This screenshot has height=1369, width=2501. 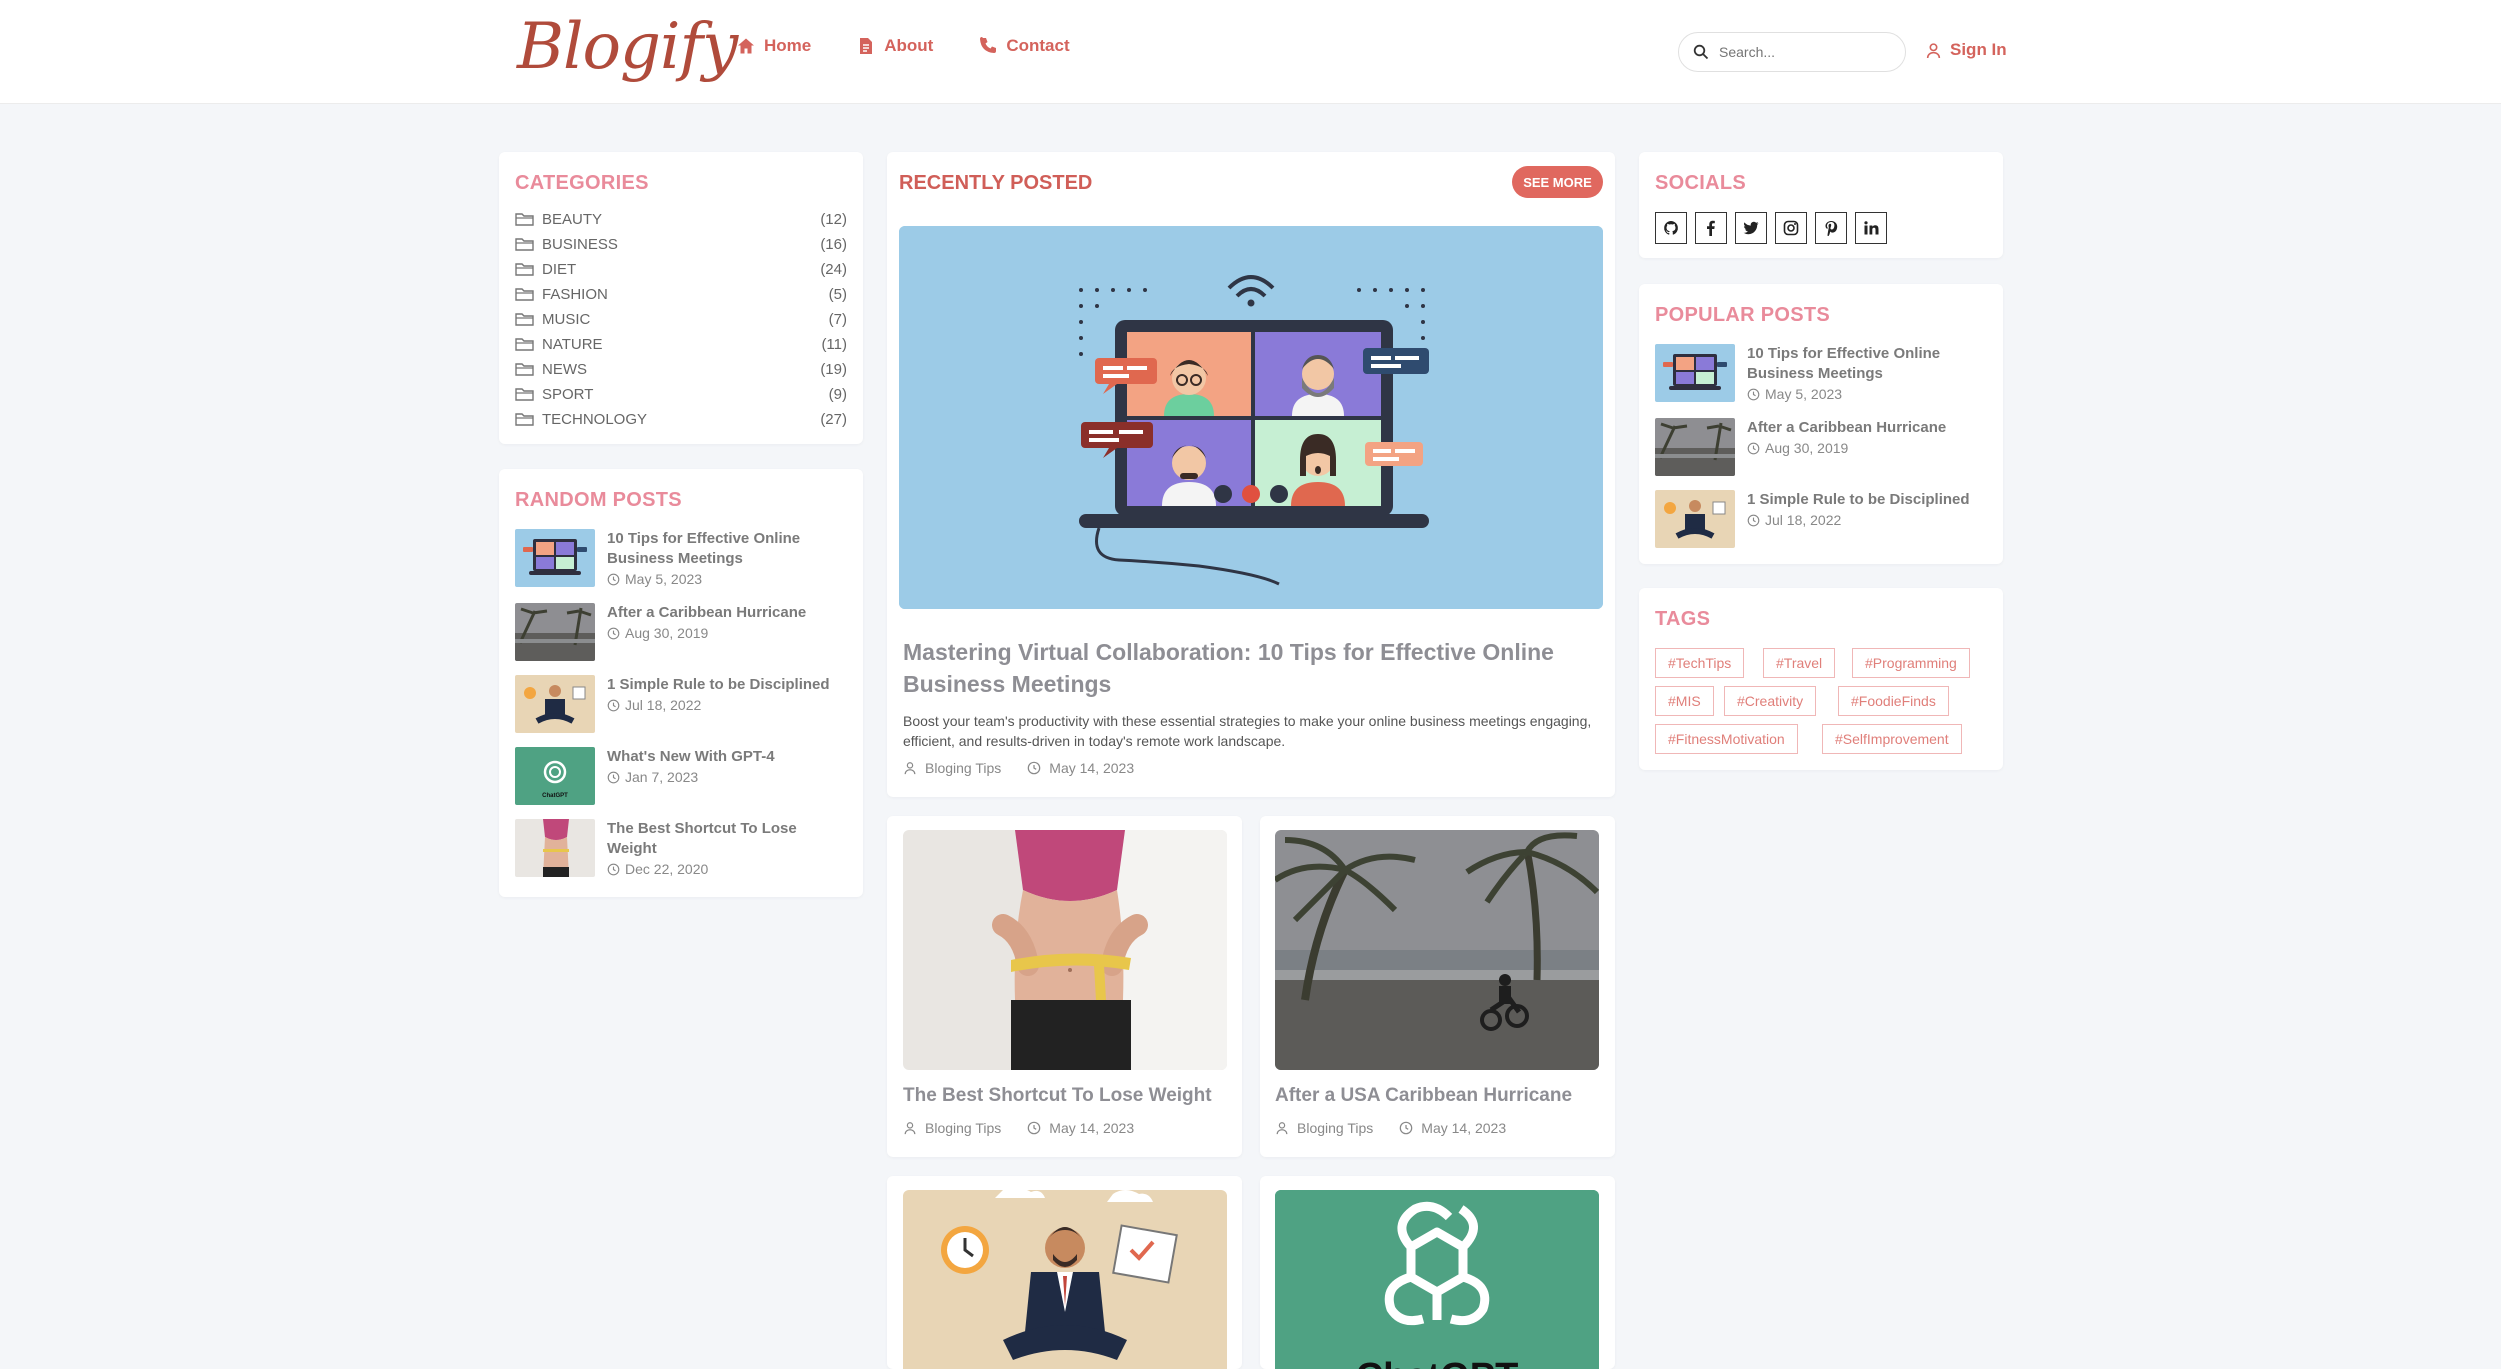 What do you see at coordinates (1671, 228) in the screenshot?
I see `github-icon` at bounding box center [1671, 228].